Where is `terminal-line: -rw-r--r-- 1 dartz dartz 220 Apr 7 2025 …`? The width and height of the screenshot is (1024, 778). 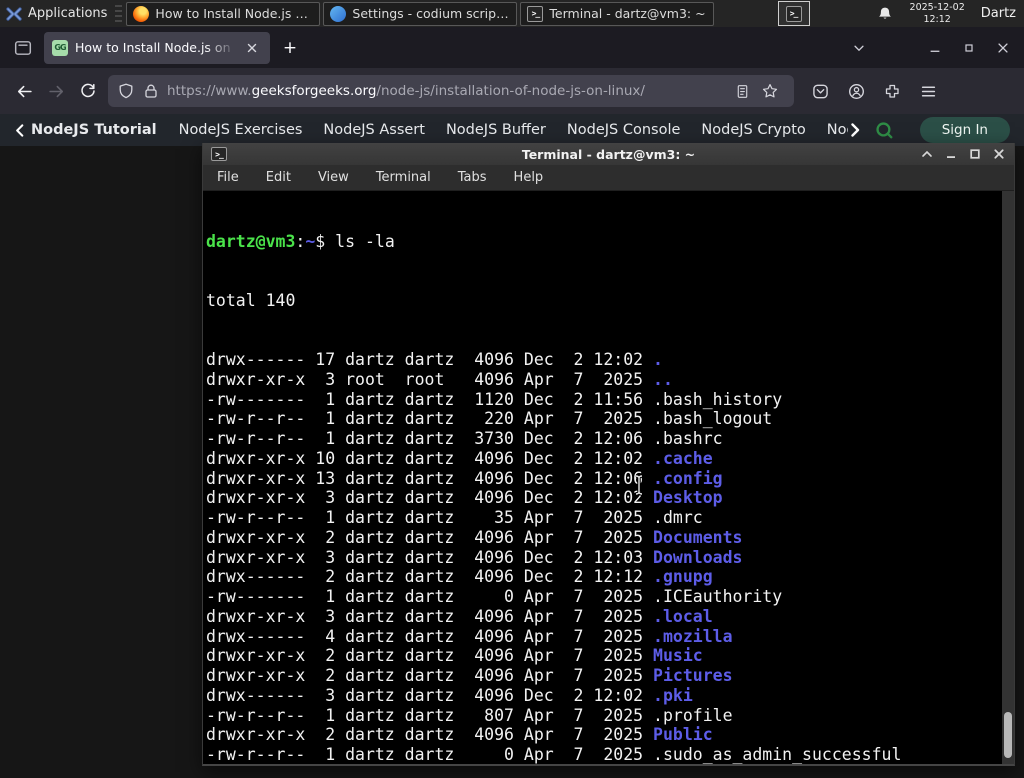 terminal-line: -rw-r--r-- 1 dartz dartz 220 Apr 7 2025 … is located at coordinates (489, 419).